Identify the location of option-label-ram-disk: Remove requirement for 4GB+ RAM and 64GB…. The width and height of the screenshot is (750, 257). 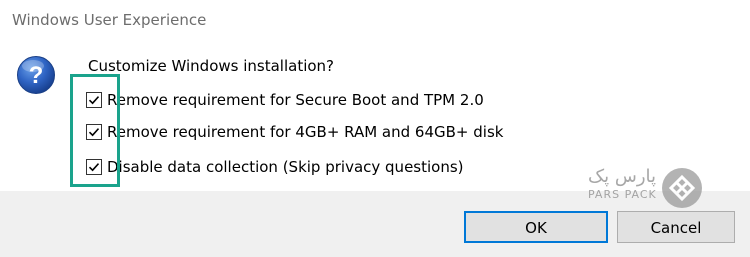
(305, 132).